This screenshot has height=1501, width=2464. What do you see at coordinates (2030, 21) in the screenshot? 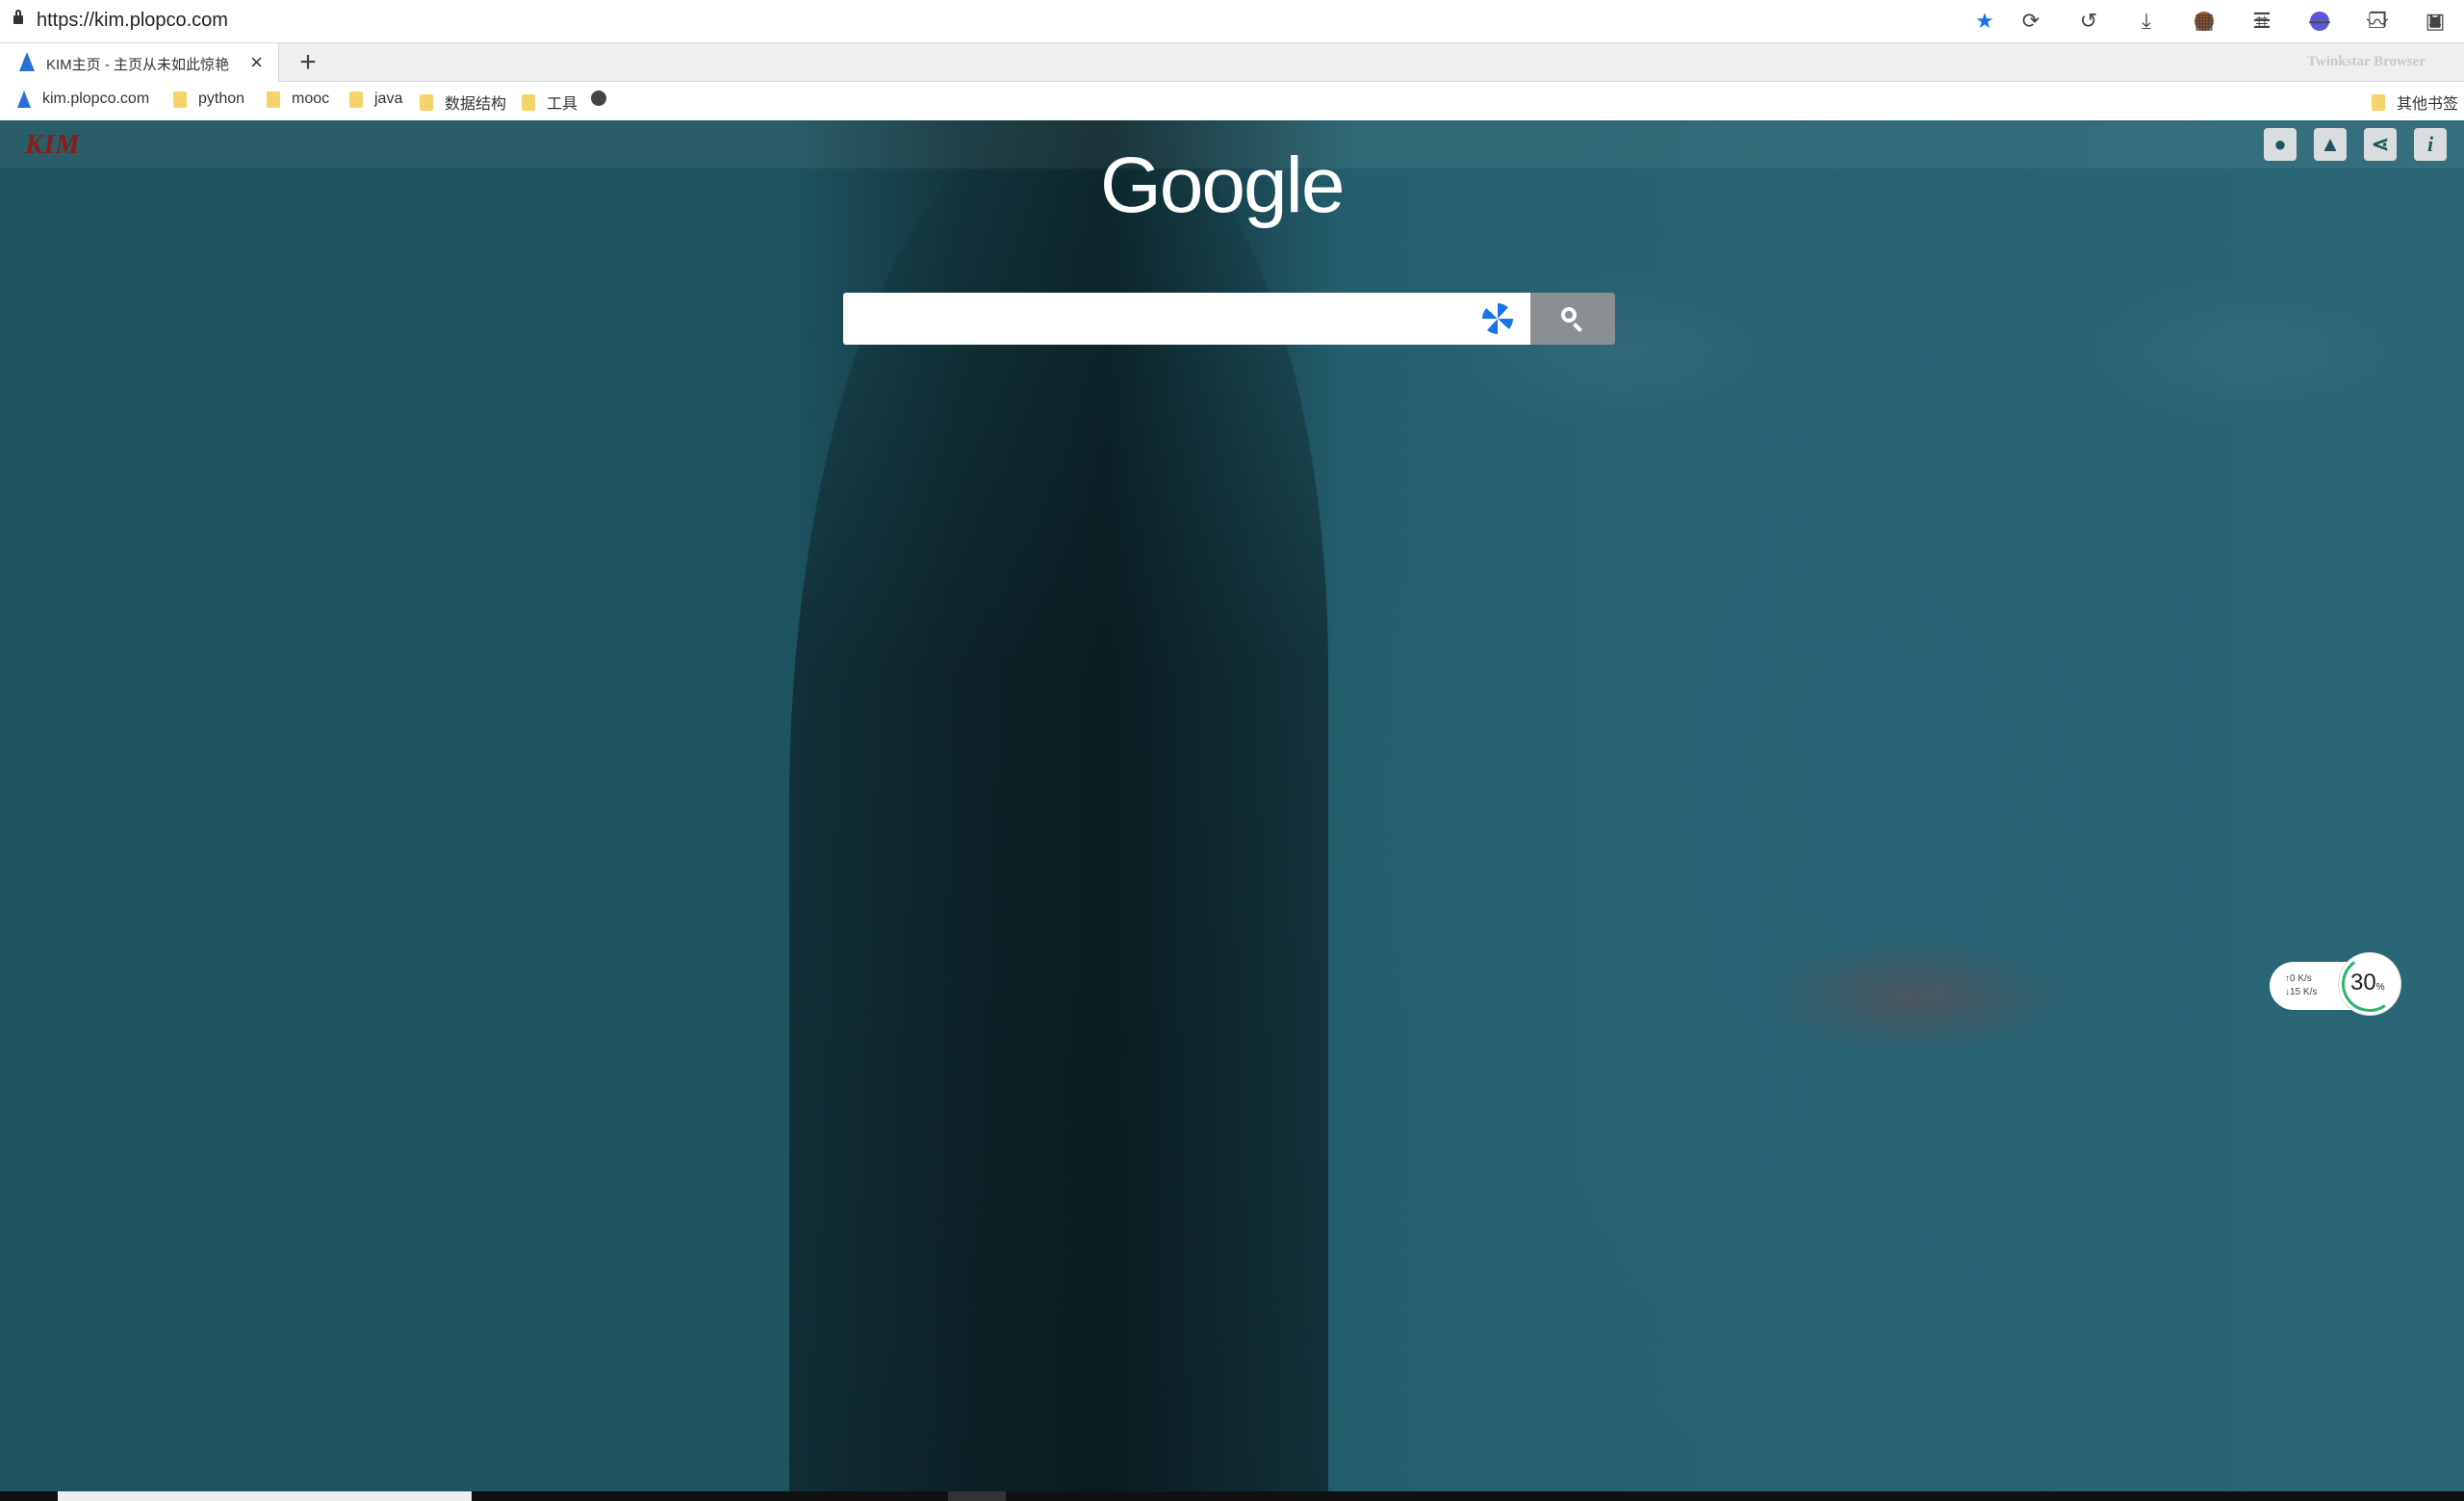
I see `refresh-icon: ⟳` at bounding box center [2030, 21].